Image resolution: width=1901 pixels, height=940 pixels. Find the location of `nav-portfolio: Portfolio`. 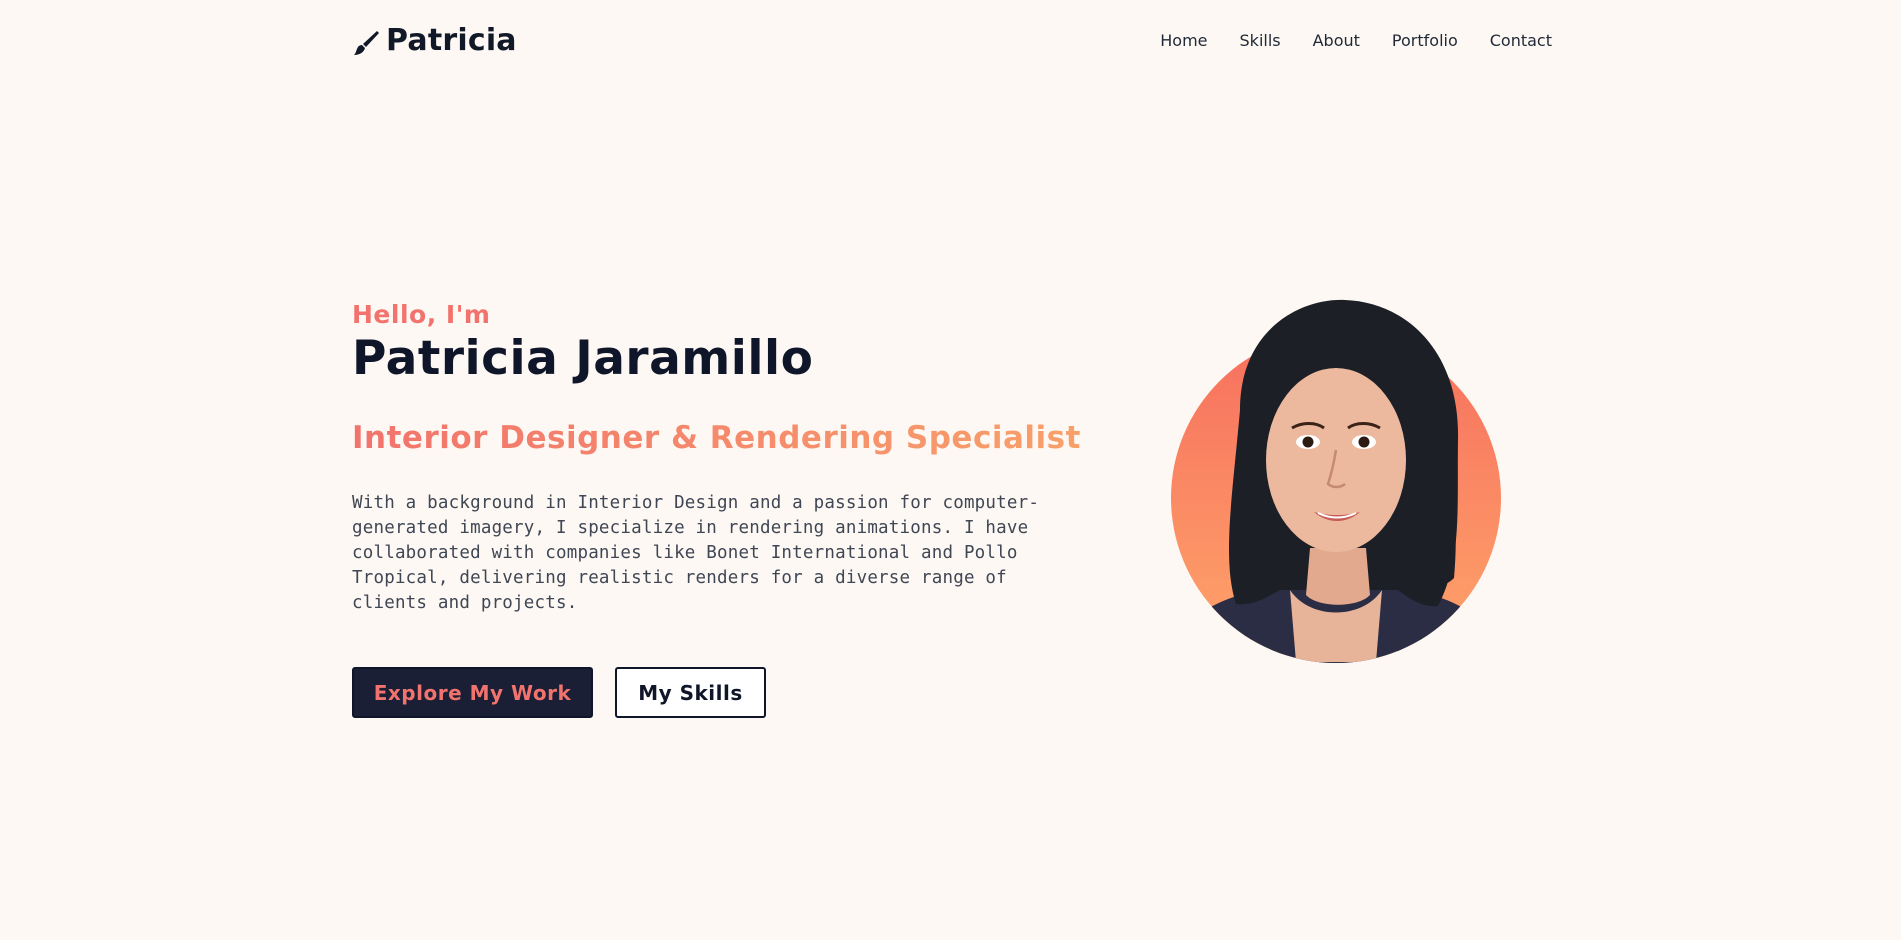

nav-portfolio: Portfolio is located at coordinates (1425, 40).